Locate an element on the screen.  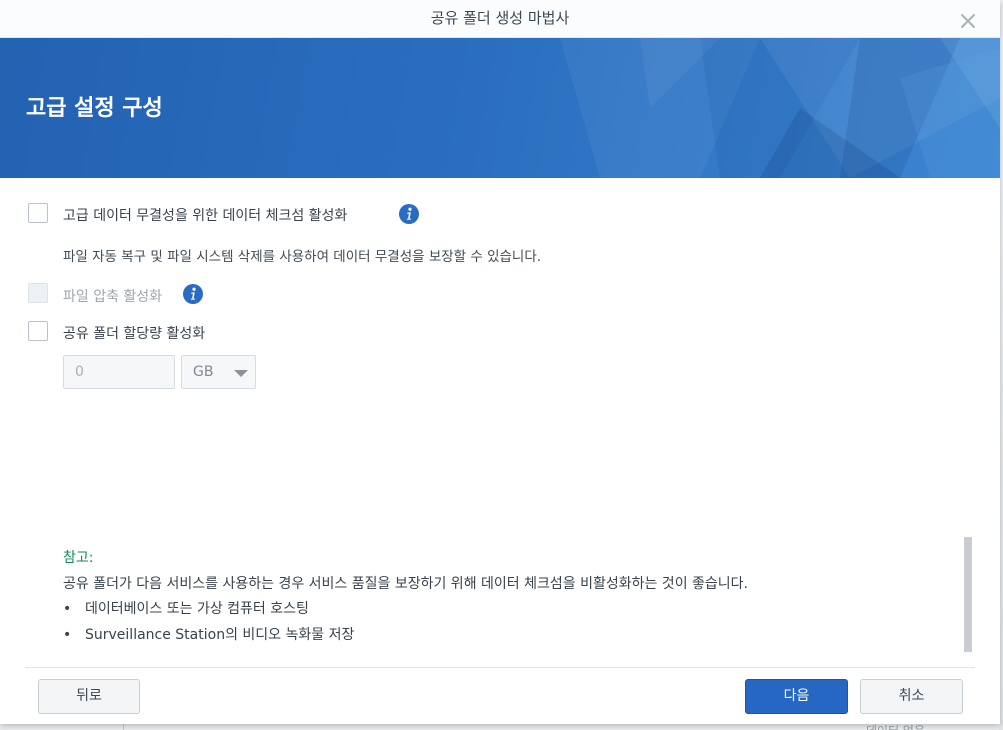
quota-size-input is located at coordinates (119, 372).